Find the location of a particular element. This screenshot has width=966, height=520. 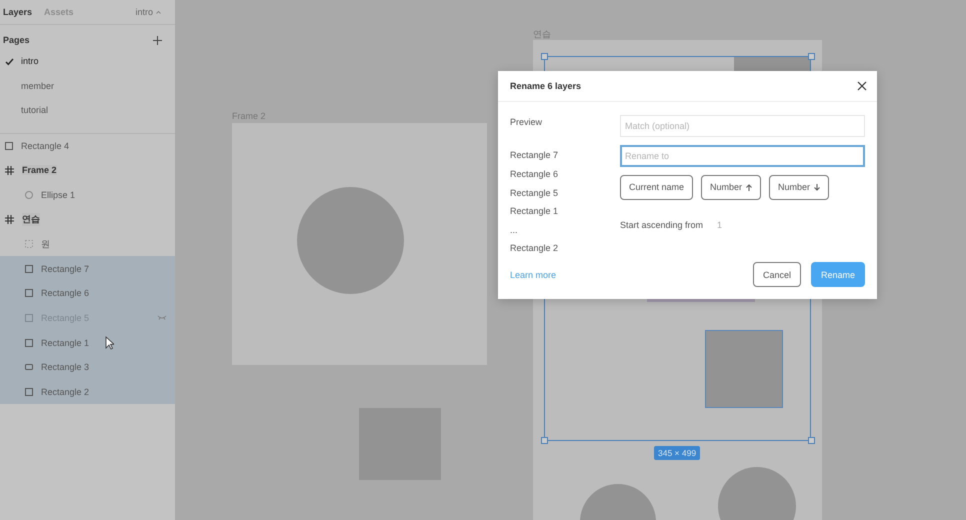

preview-item: Rectangle 6 is located at coordinates (535, 175).